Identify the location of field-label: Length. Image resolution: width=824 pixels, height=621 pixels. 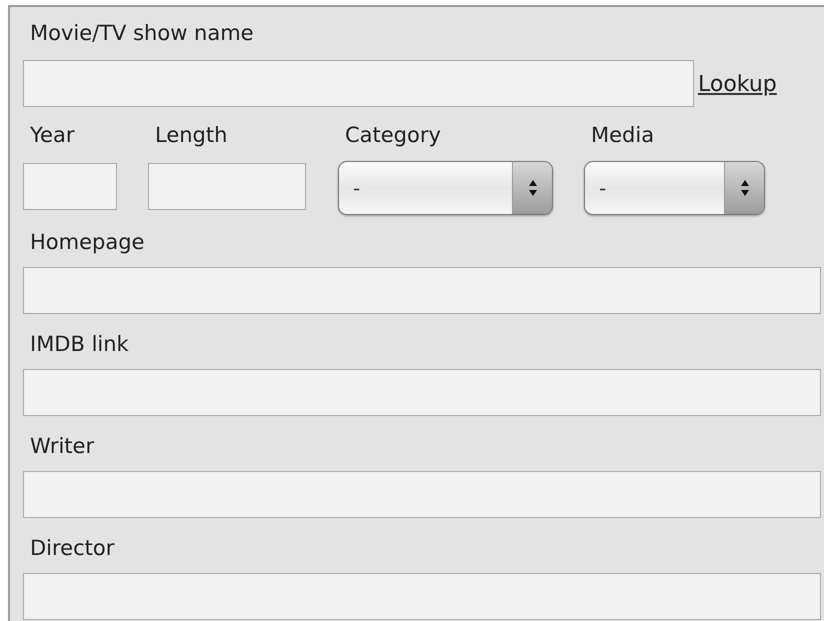
(191, 135).